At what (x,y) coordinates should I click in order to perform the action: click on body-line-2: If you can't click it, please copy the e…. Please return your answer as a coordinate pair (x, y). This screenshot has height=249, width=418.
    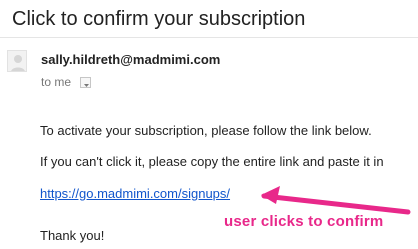
    Looking at the image, I should click on (212, 161).